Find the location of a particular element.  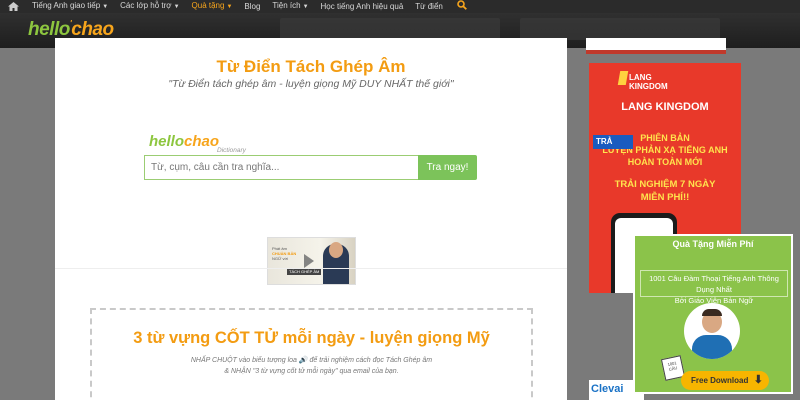

ad-line: TRẢI NGHIỆM 7 NGÀY is located at coordinates (665, 184).